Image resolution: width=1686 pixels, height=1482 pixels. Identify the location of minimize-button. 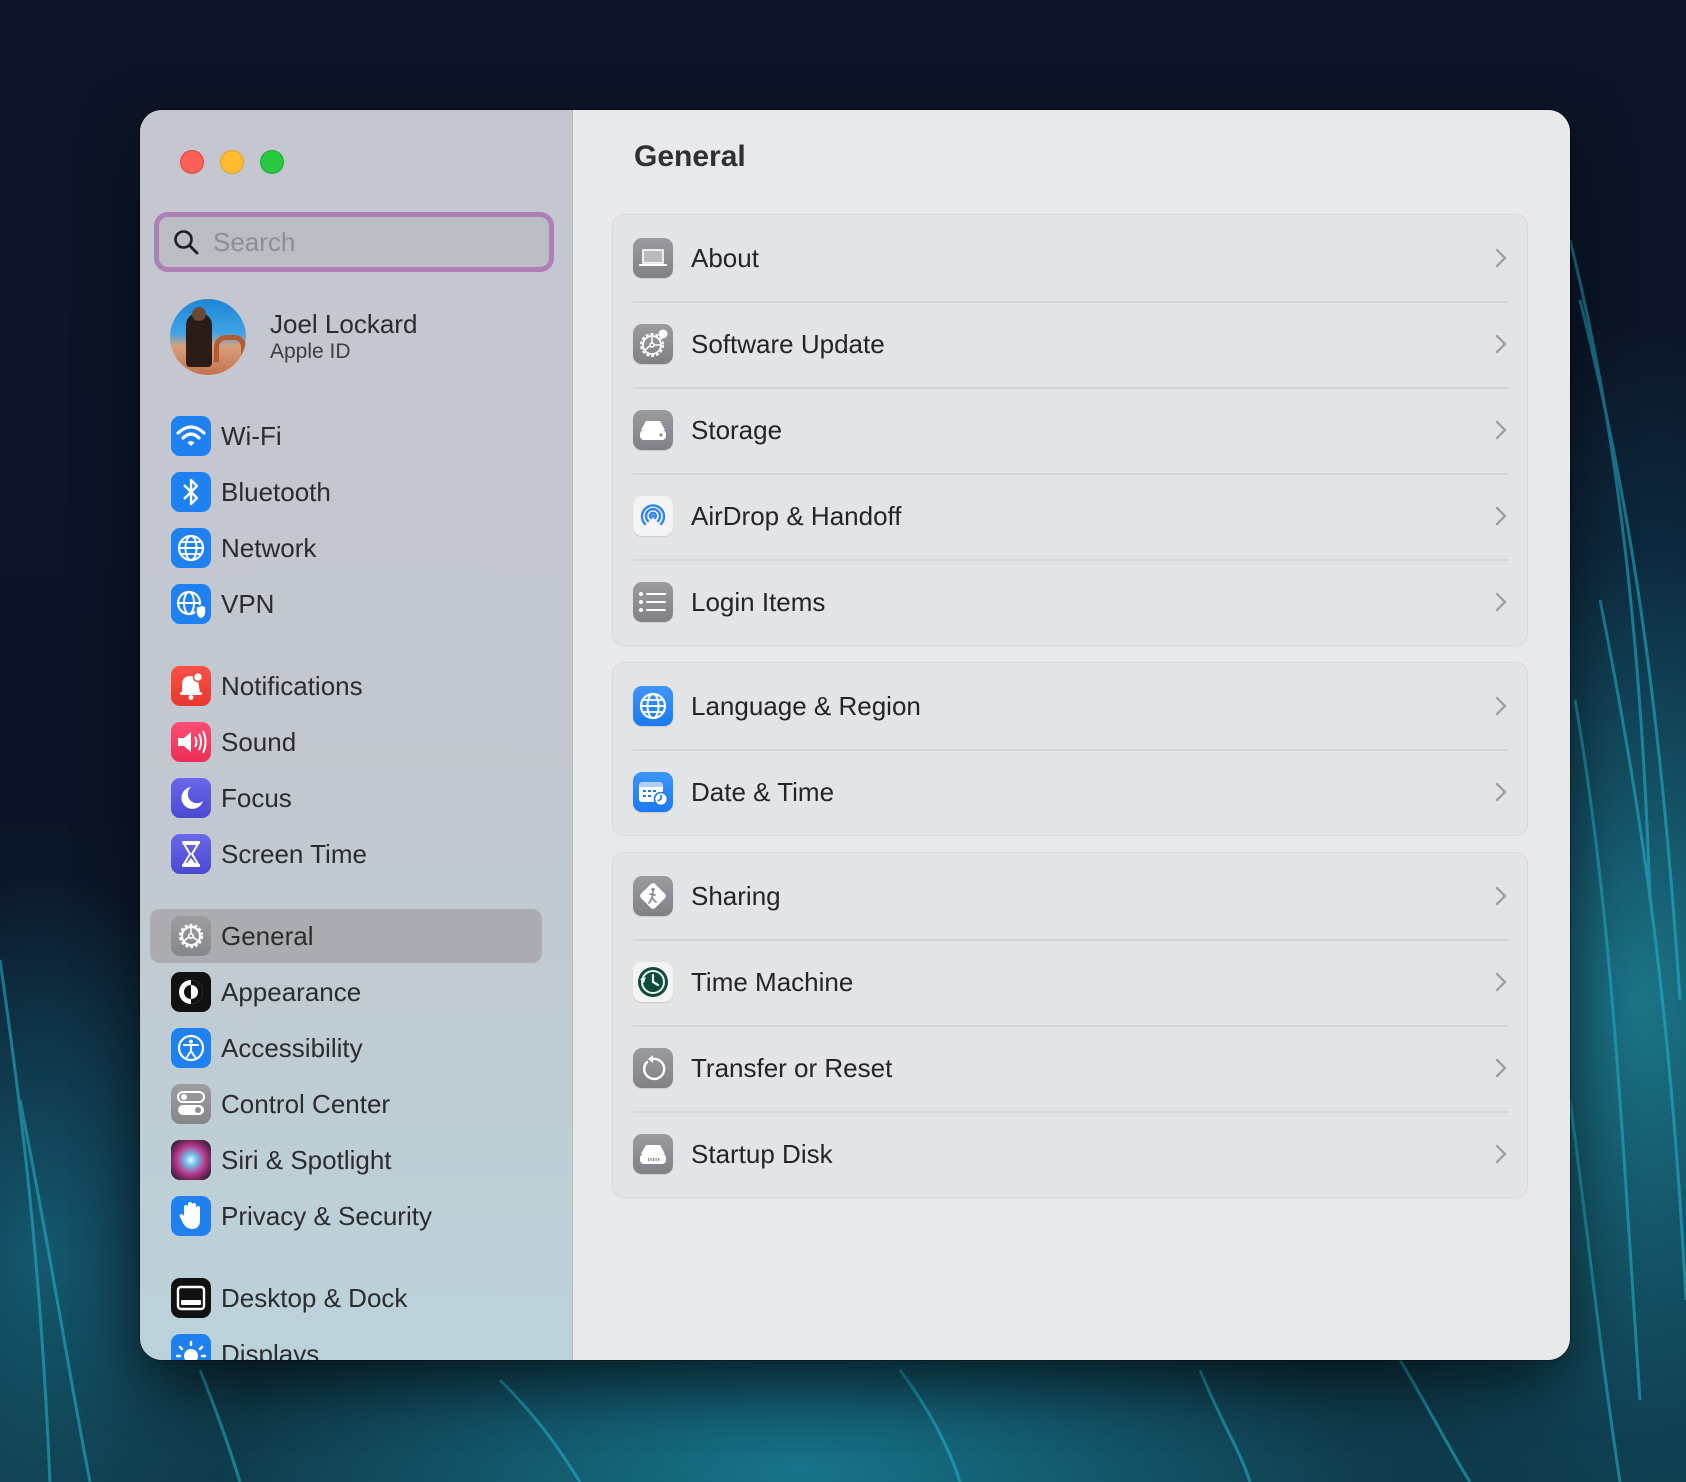
(232, 162).